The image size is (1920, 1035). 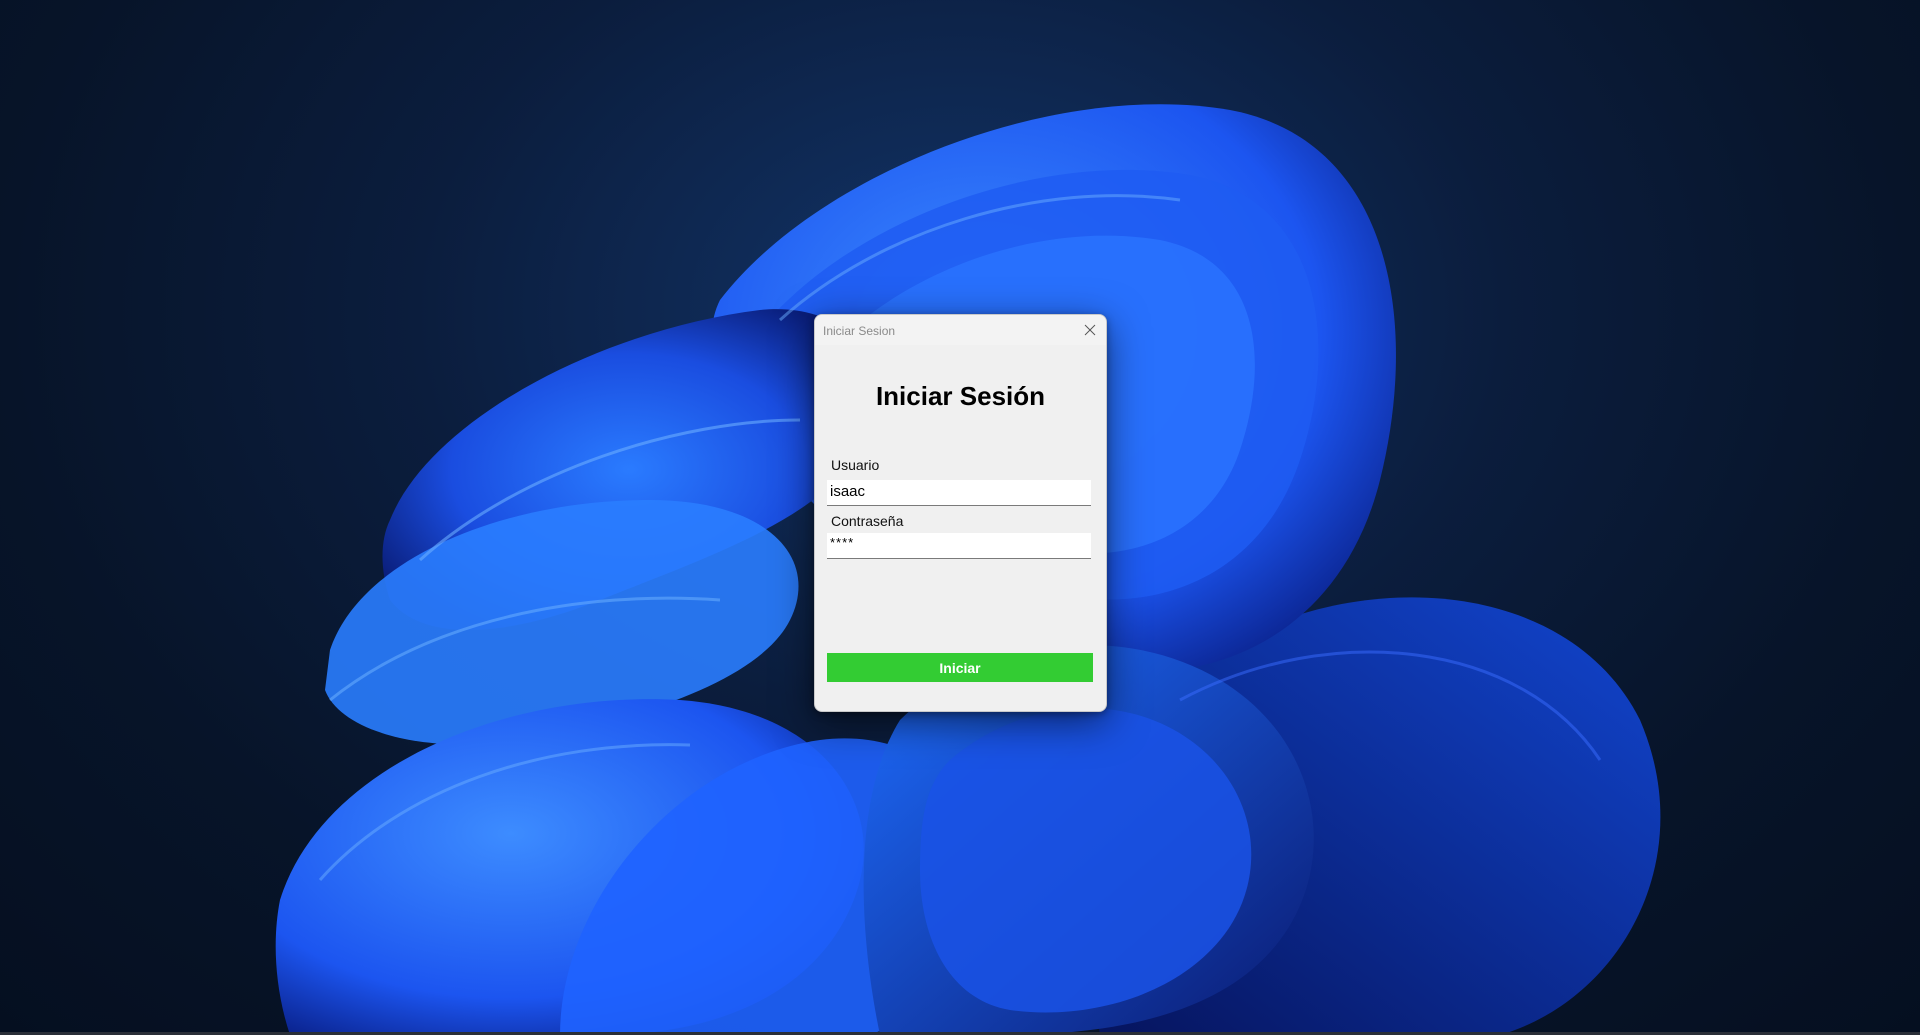 What do you see at coordinates (855, 465) in the screenshot?
I see `username-label: Usuario` at bounding box center [855, 465].